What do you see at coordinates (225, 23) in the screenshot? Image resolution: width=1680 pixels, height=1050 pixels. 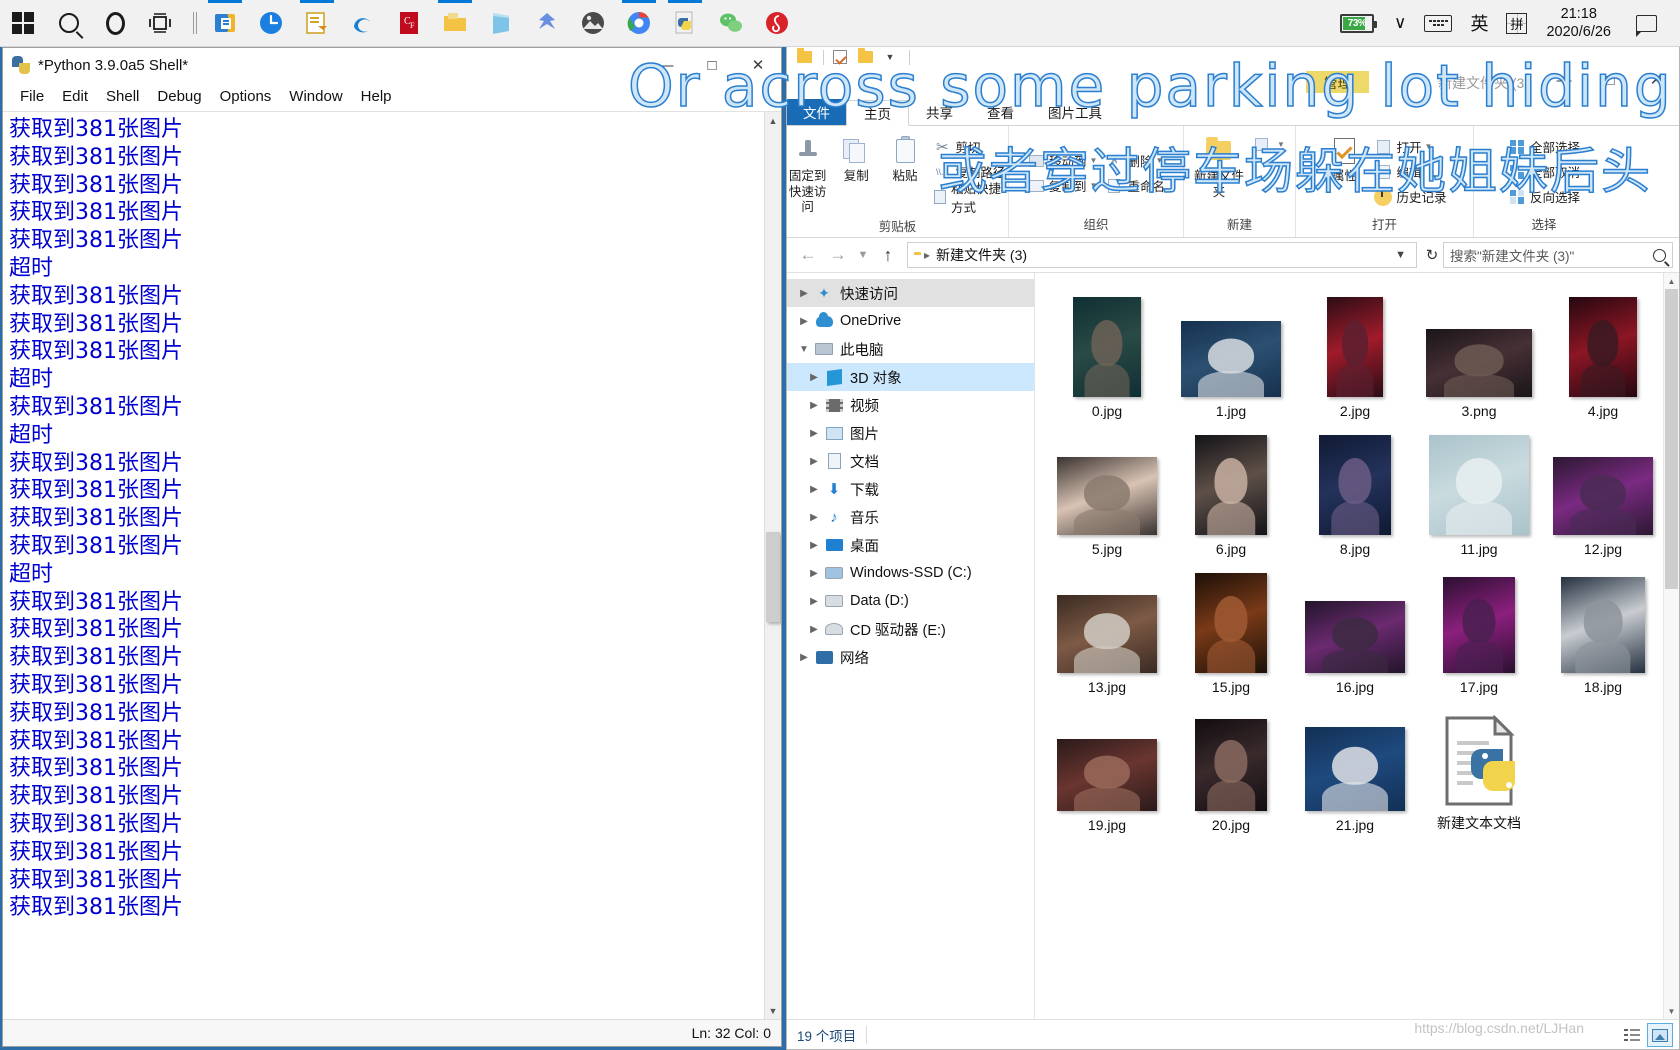 I see `office-icon` at bounding box center [225, 23].